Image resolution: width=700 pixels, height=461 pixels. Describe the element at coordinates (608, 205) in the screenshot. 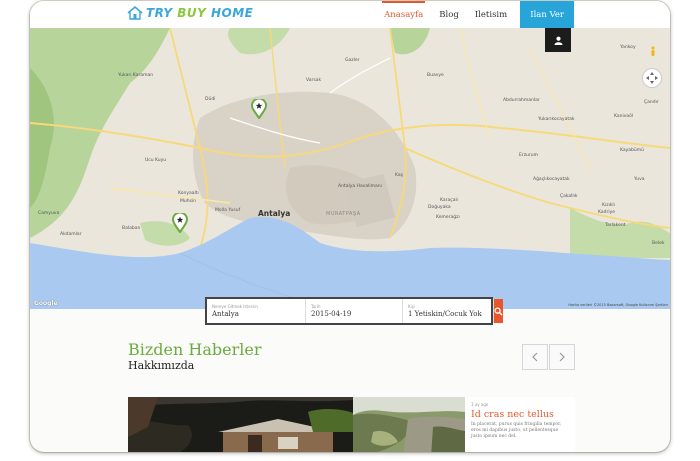

I see `map-label: Kızıklı` at that location.